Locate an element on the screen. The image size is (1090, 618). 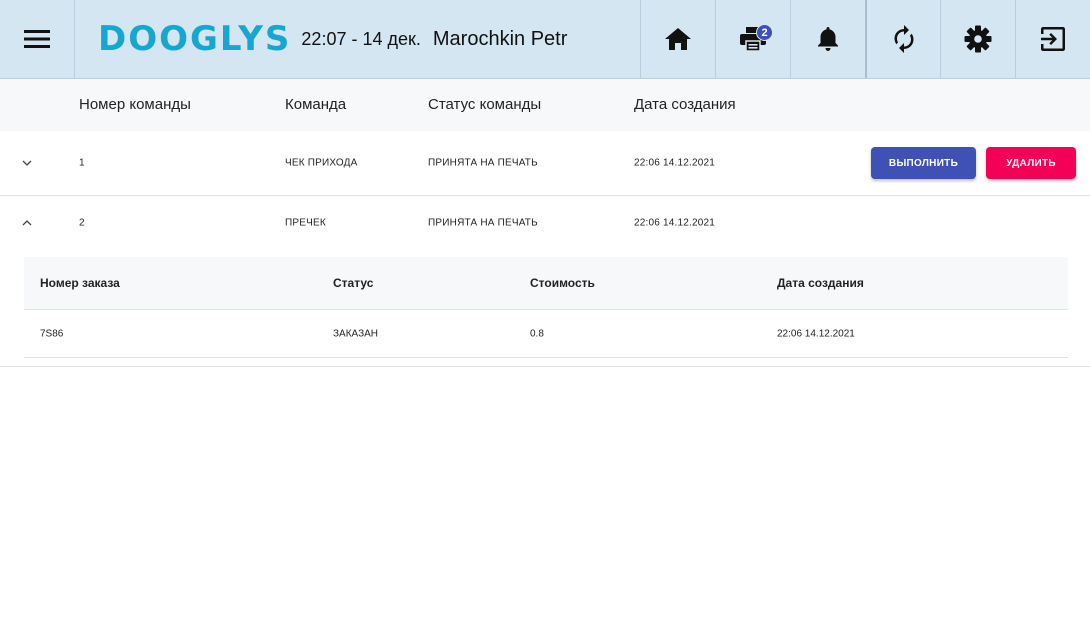
sync-icon is located at coordinates (903, 39).